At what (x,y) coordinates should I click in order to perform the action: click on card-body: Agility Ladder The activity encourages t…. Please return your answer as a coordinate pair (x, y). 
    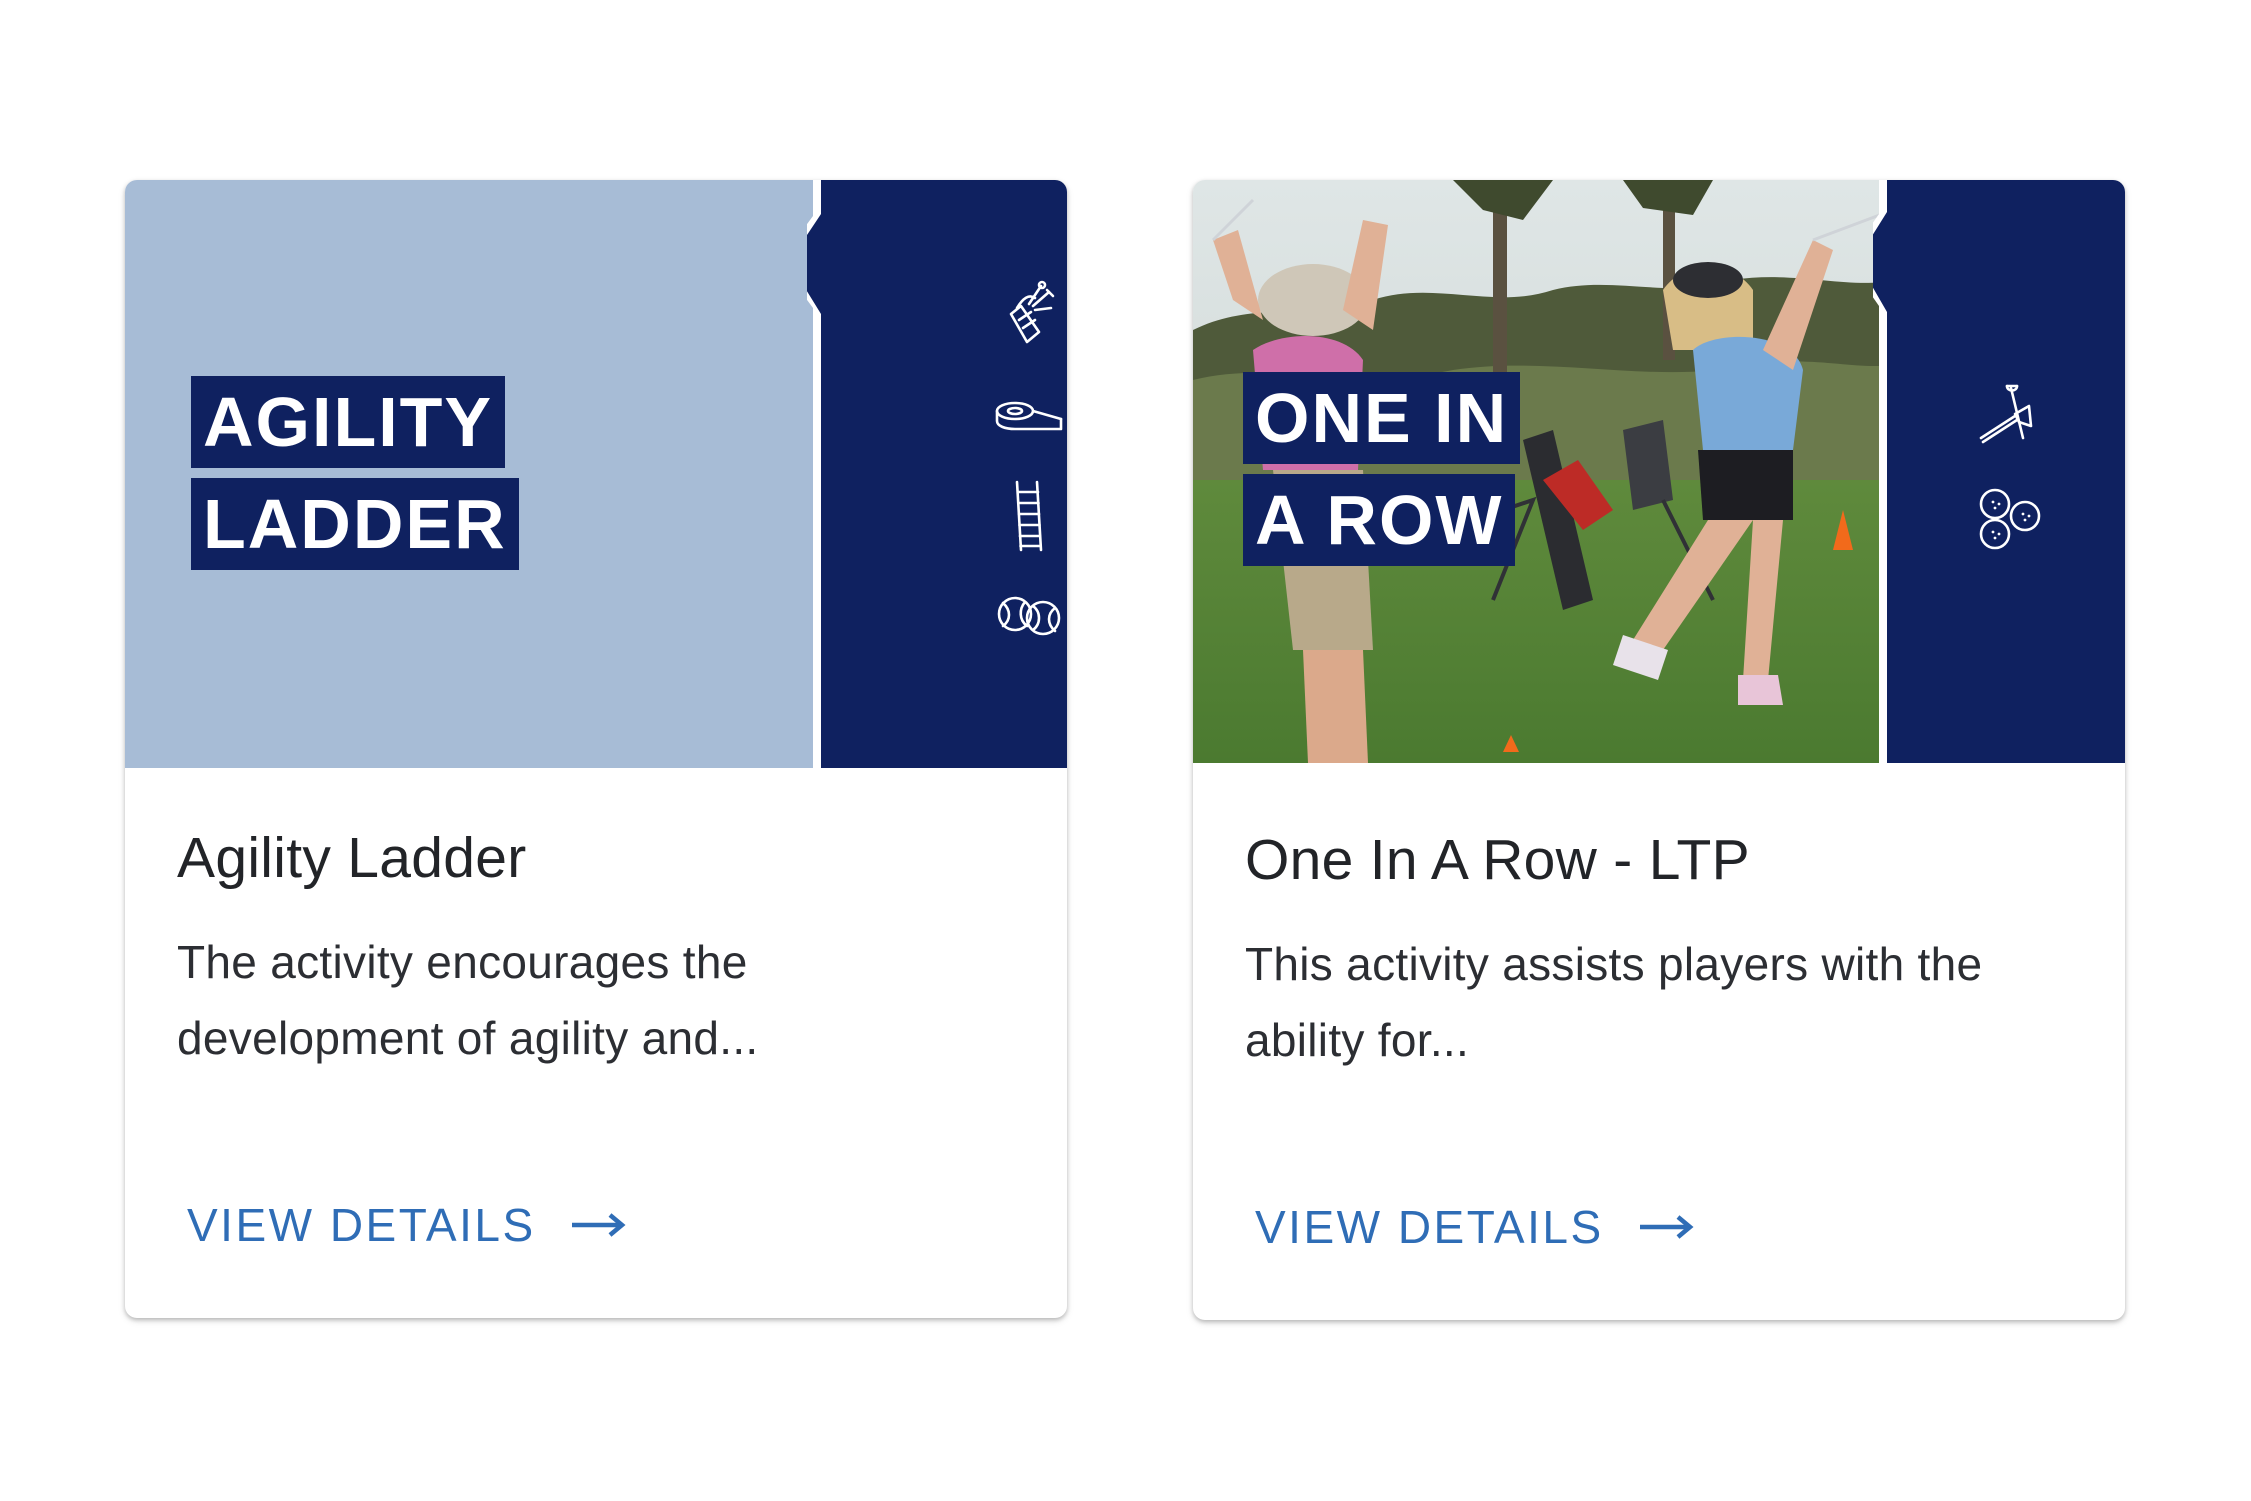
    Looking at the image, I should click on (602, 947).